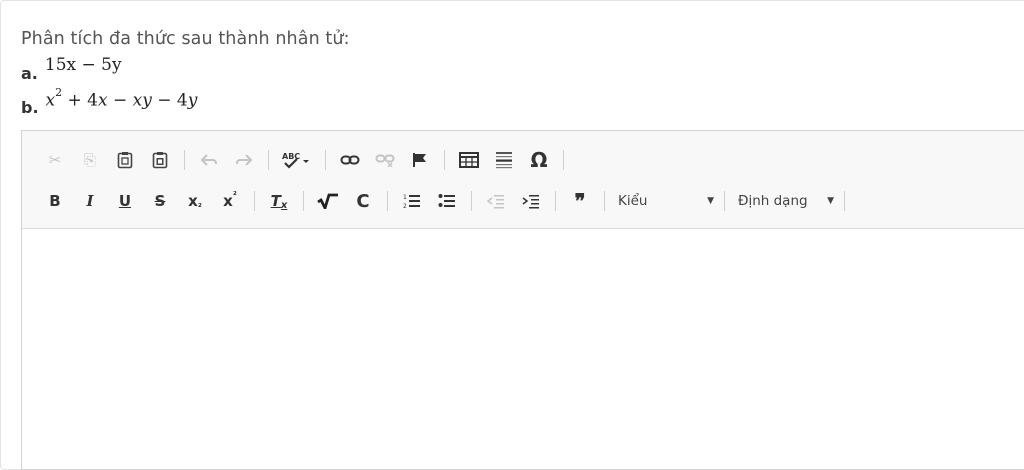 This screenshot has width=1024, height=470. I want to click on blockquote-icon: ❞, so click(580, 201).